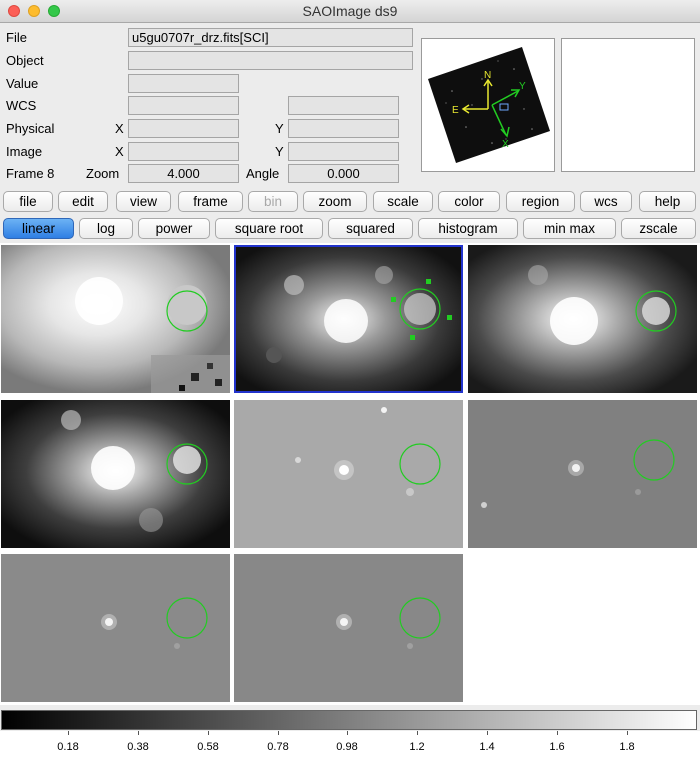 The image size is (700, 767). I want to click on panner-x-label: X, so click(505, 144).